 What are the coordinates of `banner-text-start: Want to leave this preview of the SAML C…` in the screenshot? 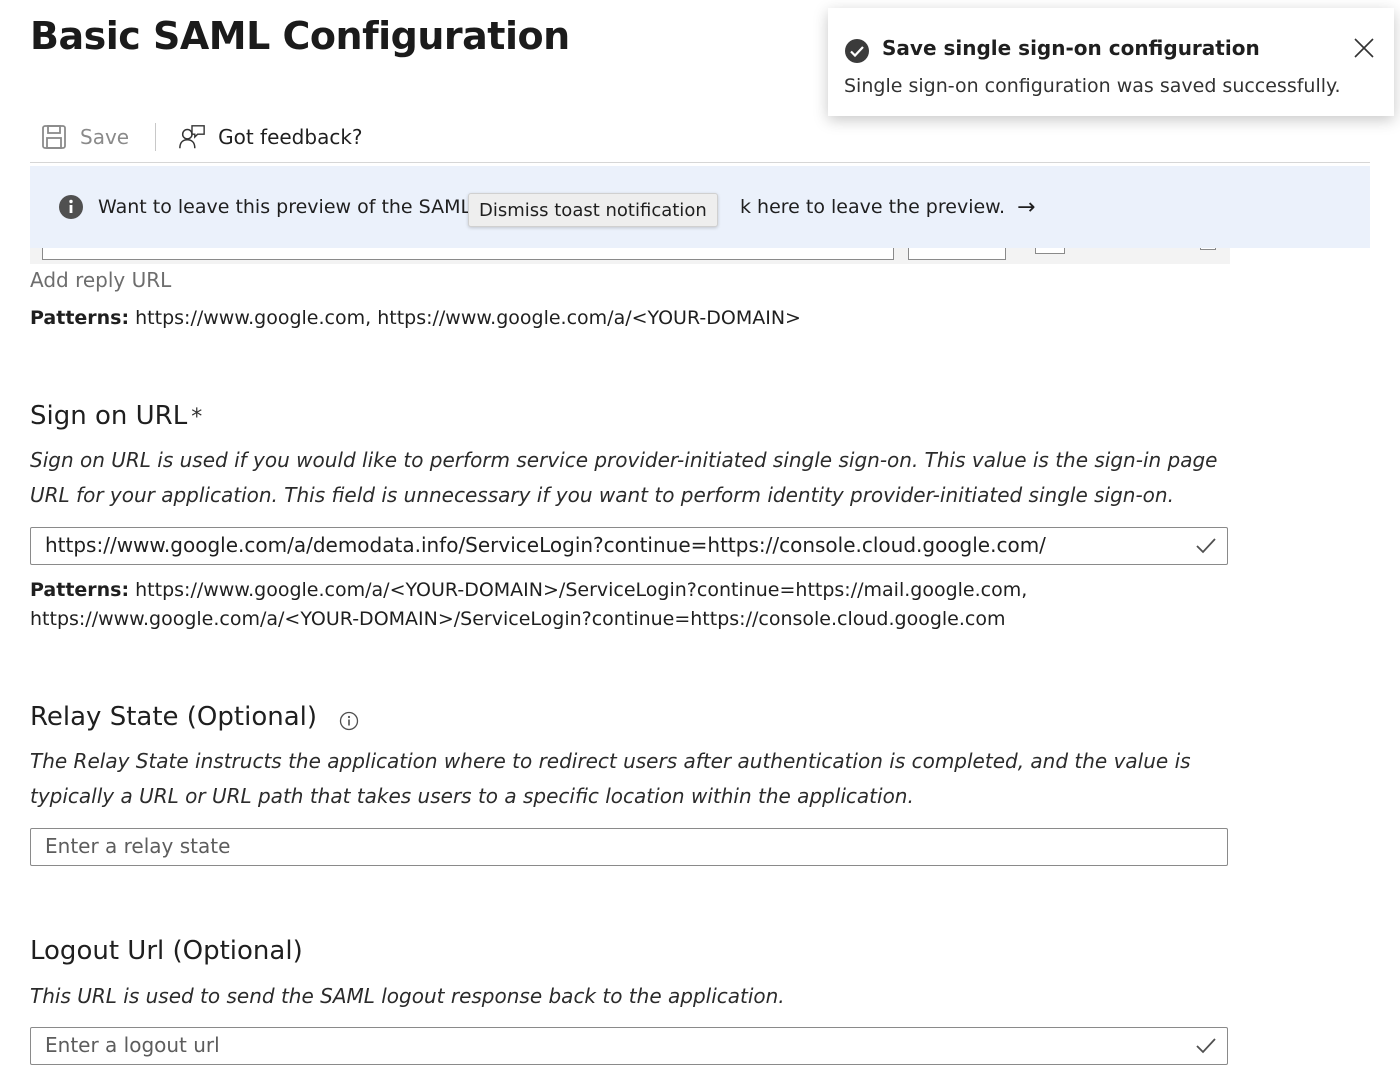 It's located at (300, 207).